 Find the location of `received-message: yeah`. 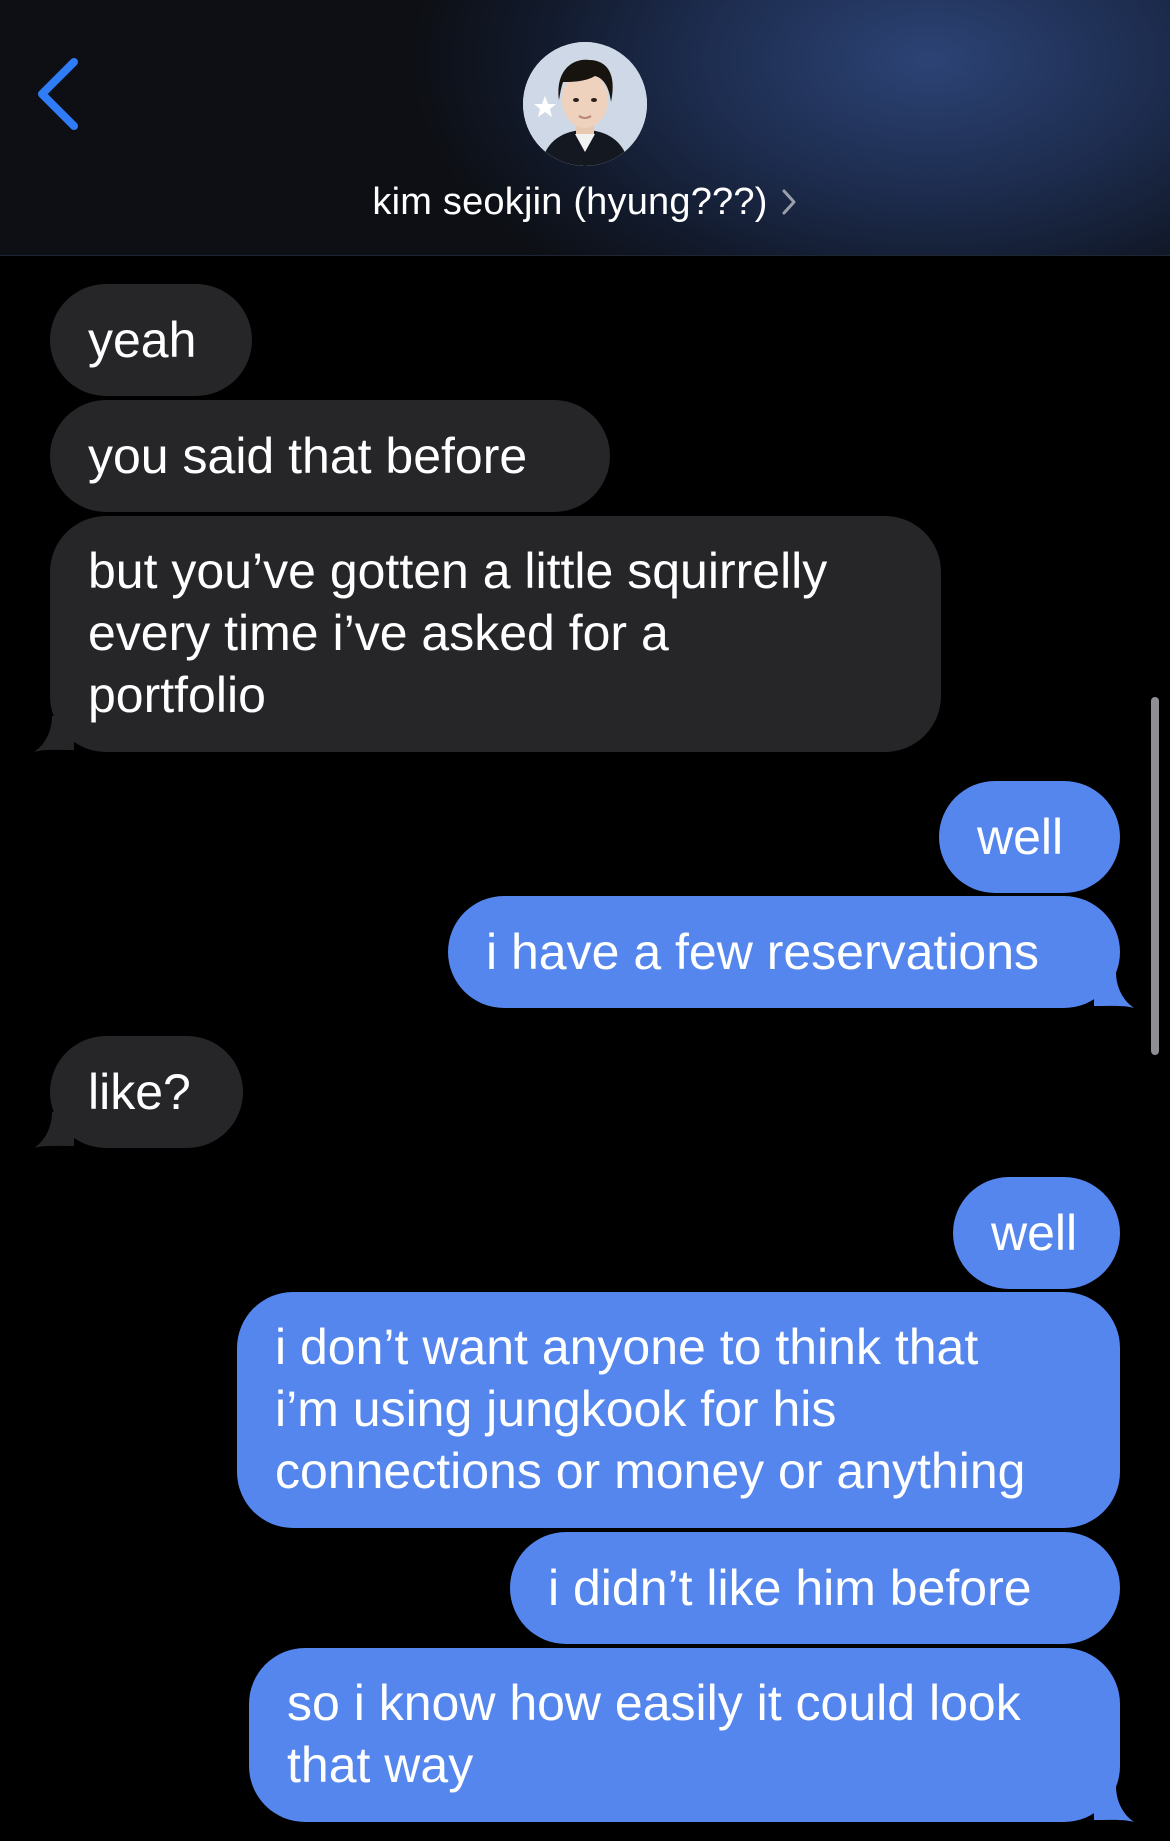

received-message: yeah is located at coordinates (151, 340).